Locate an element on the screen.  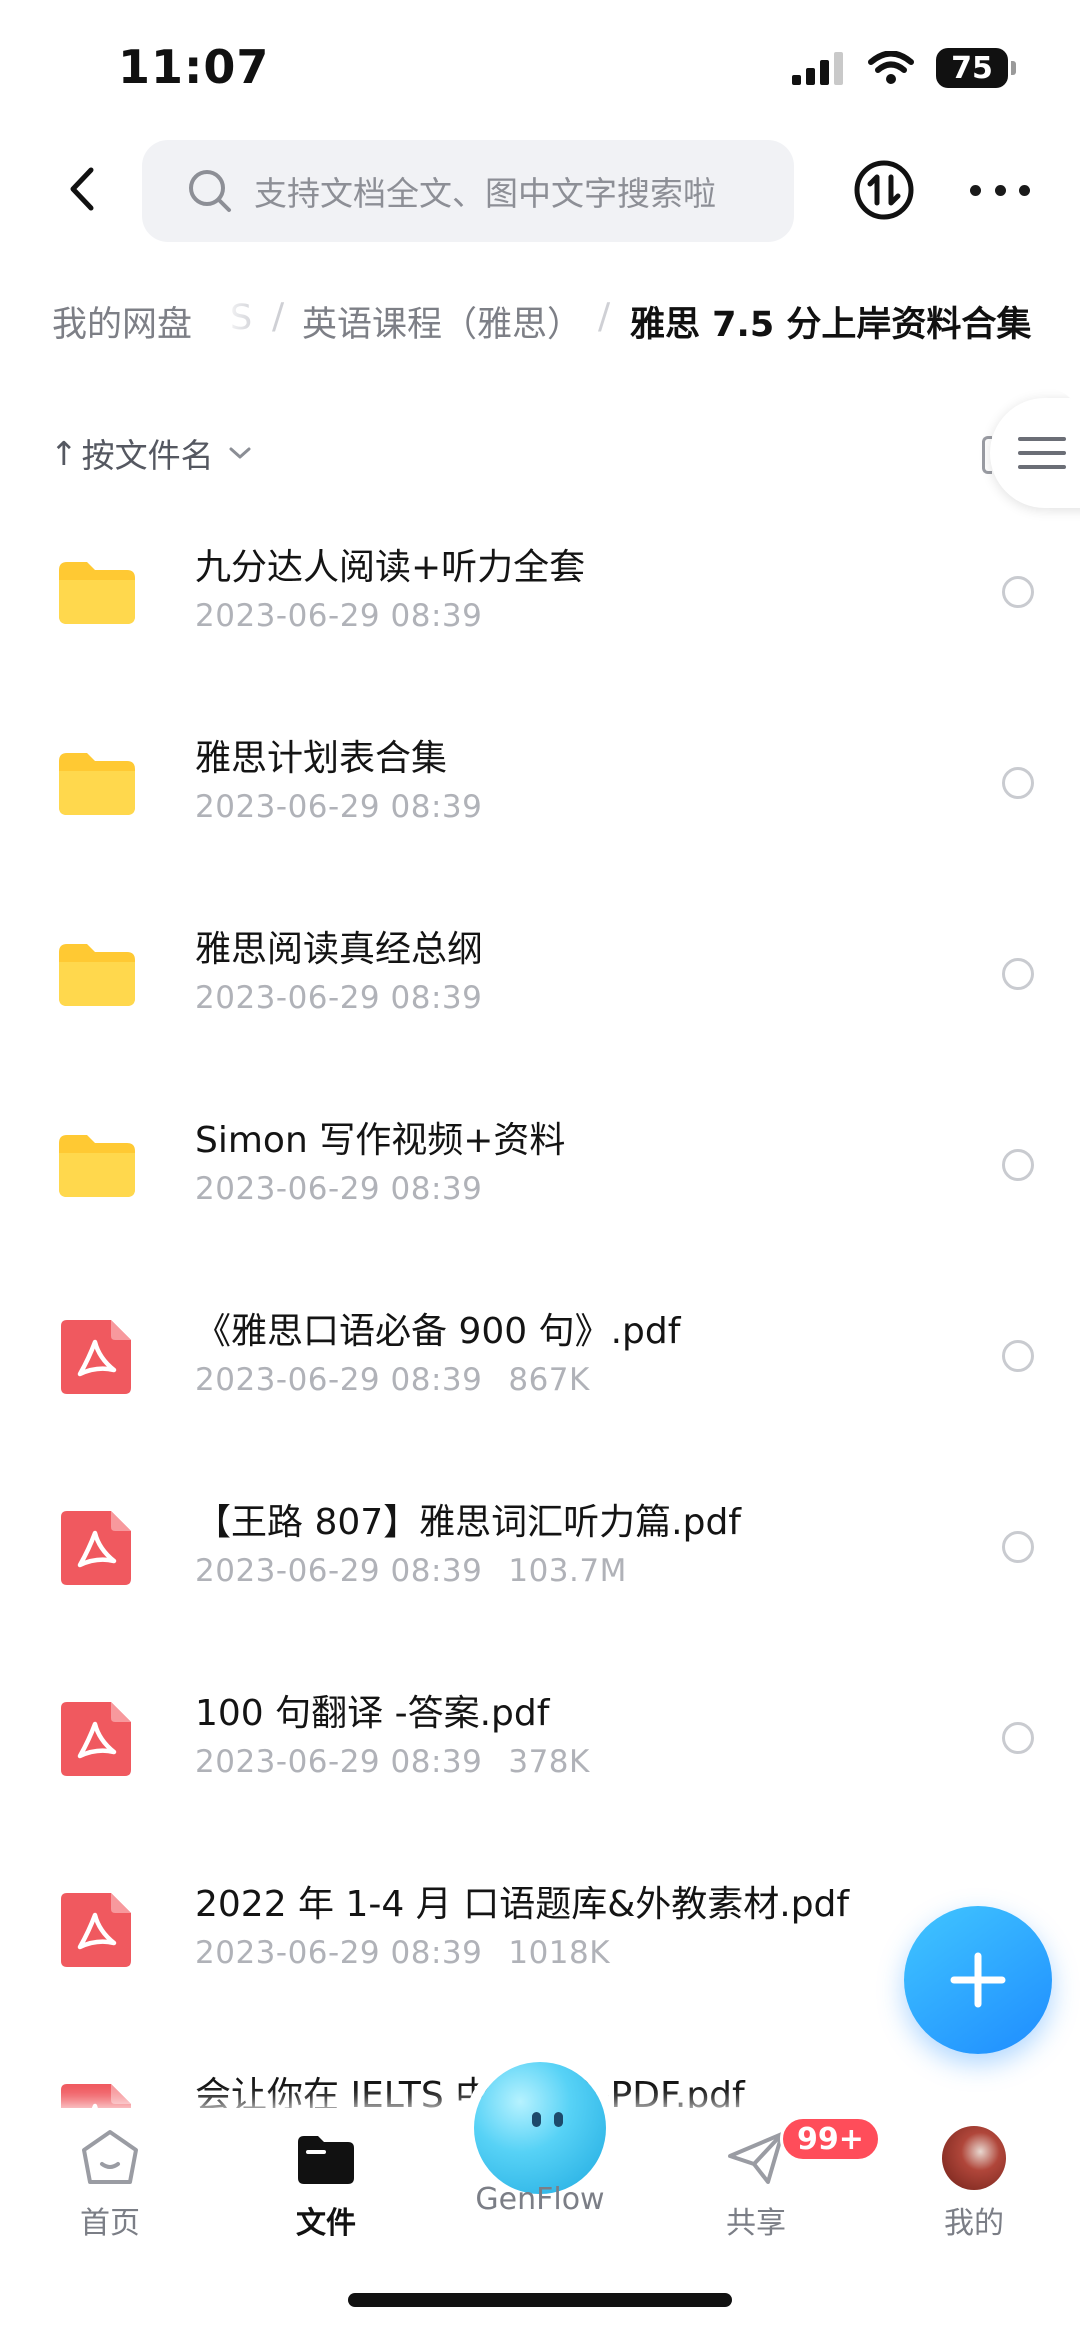
avatar is located at coordinates (974, 2158).